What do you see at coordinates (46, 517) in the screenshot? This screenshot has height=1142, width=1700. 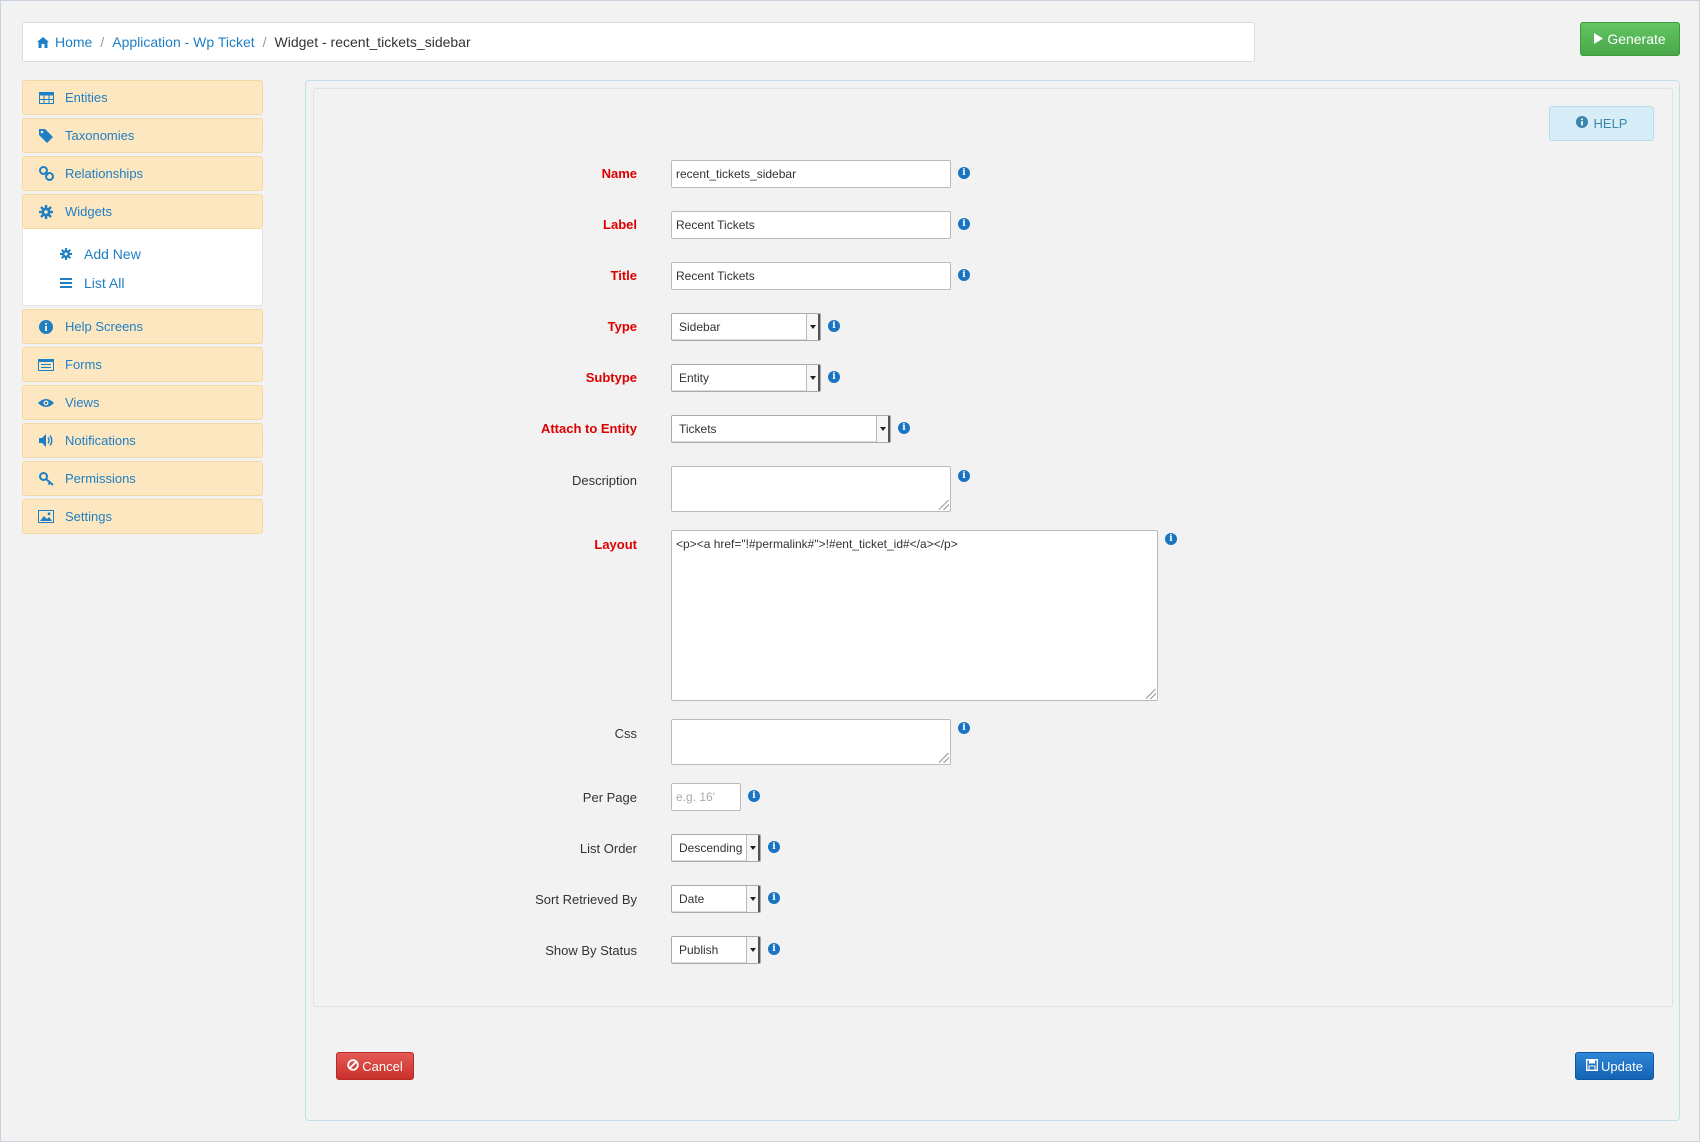 I see `image-icon` at bounding box center [46, 517].